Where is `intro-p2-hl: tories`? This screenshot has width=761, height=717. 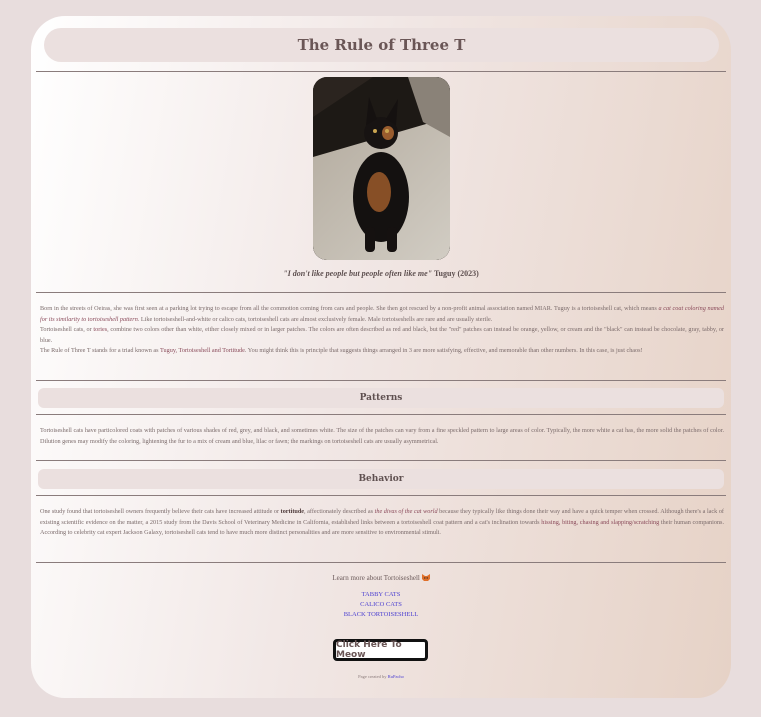 intro-p2-hl: tories is located at coordinates (100, 329).